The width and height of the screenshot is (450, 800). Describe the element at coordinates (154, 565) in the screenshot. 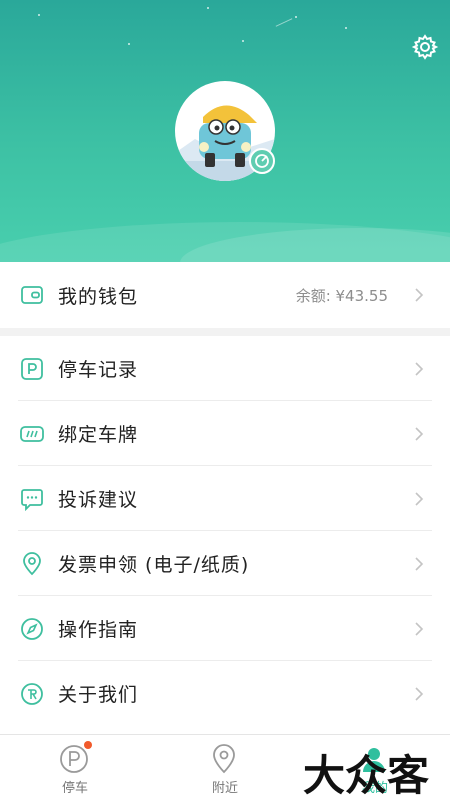

I see `menu-item-label: 发票申领 (电子/纸质)` at that location.